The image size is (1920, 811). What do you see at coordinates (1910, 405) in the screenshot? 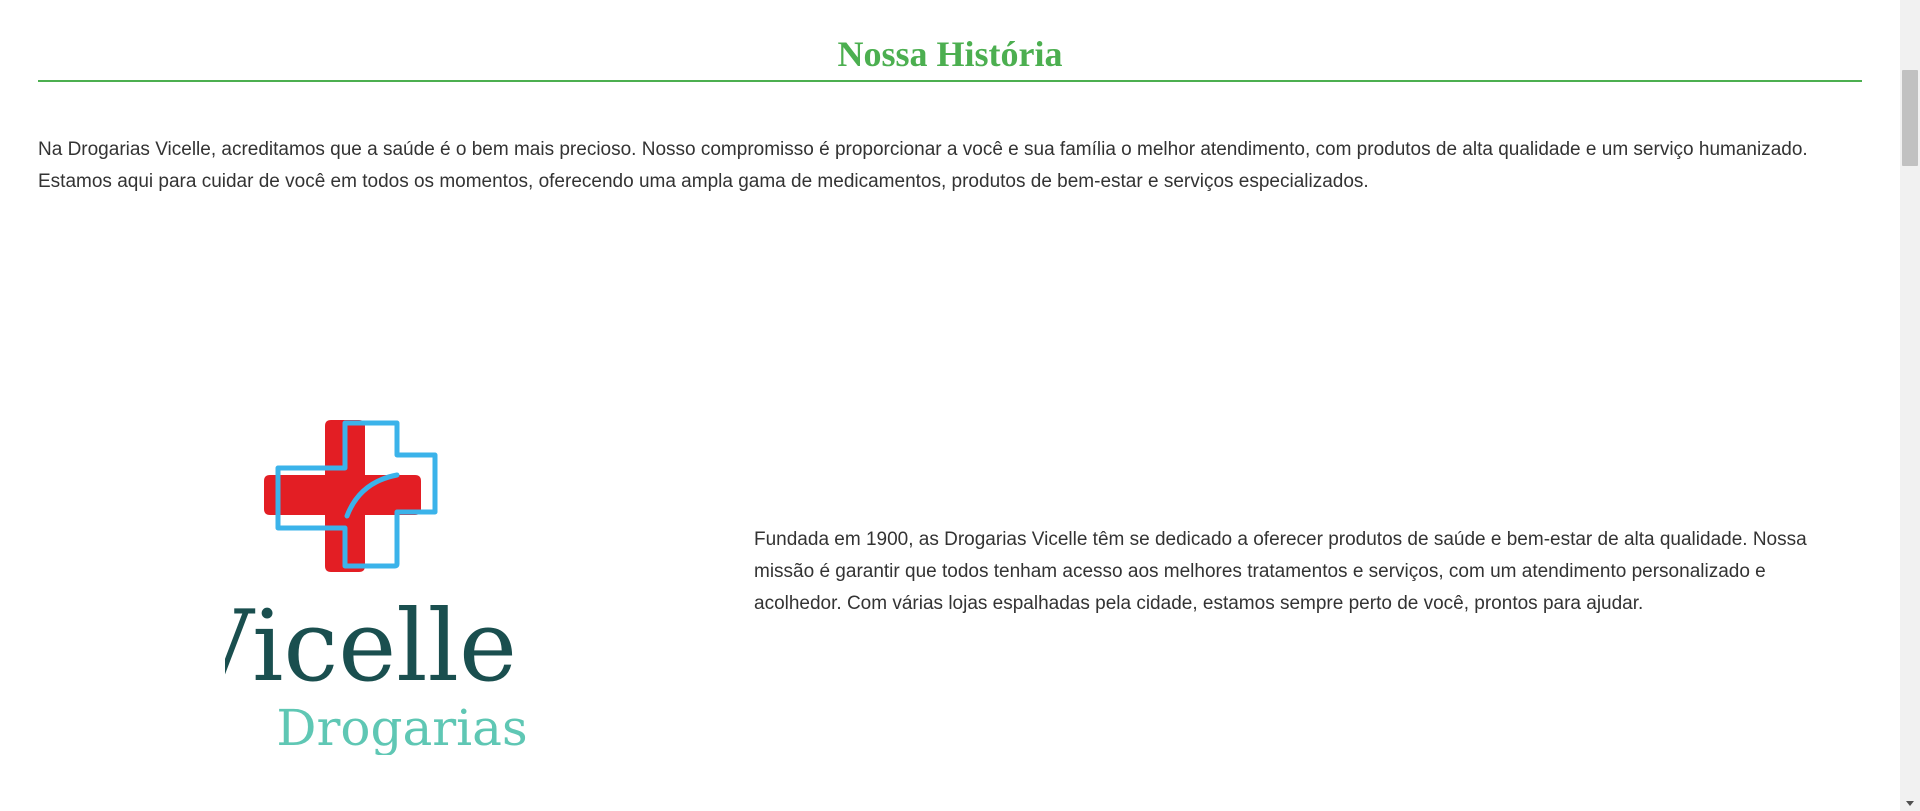
I see `vertical-scrollbar` at bounding box center [1910, 405].